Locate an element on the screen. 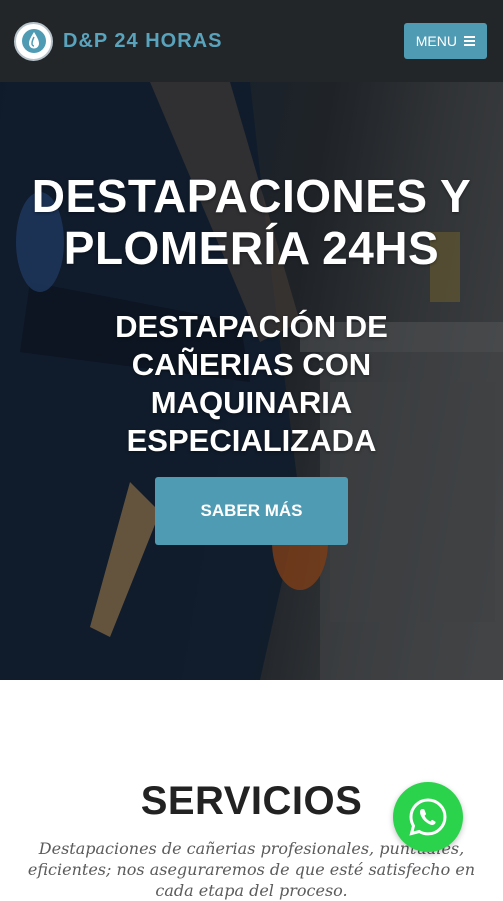  menu-label: MENU is located at coordinates (436, 41).